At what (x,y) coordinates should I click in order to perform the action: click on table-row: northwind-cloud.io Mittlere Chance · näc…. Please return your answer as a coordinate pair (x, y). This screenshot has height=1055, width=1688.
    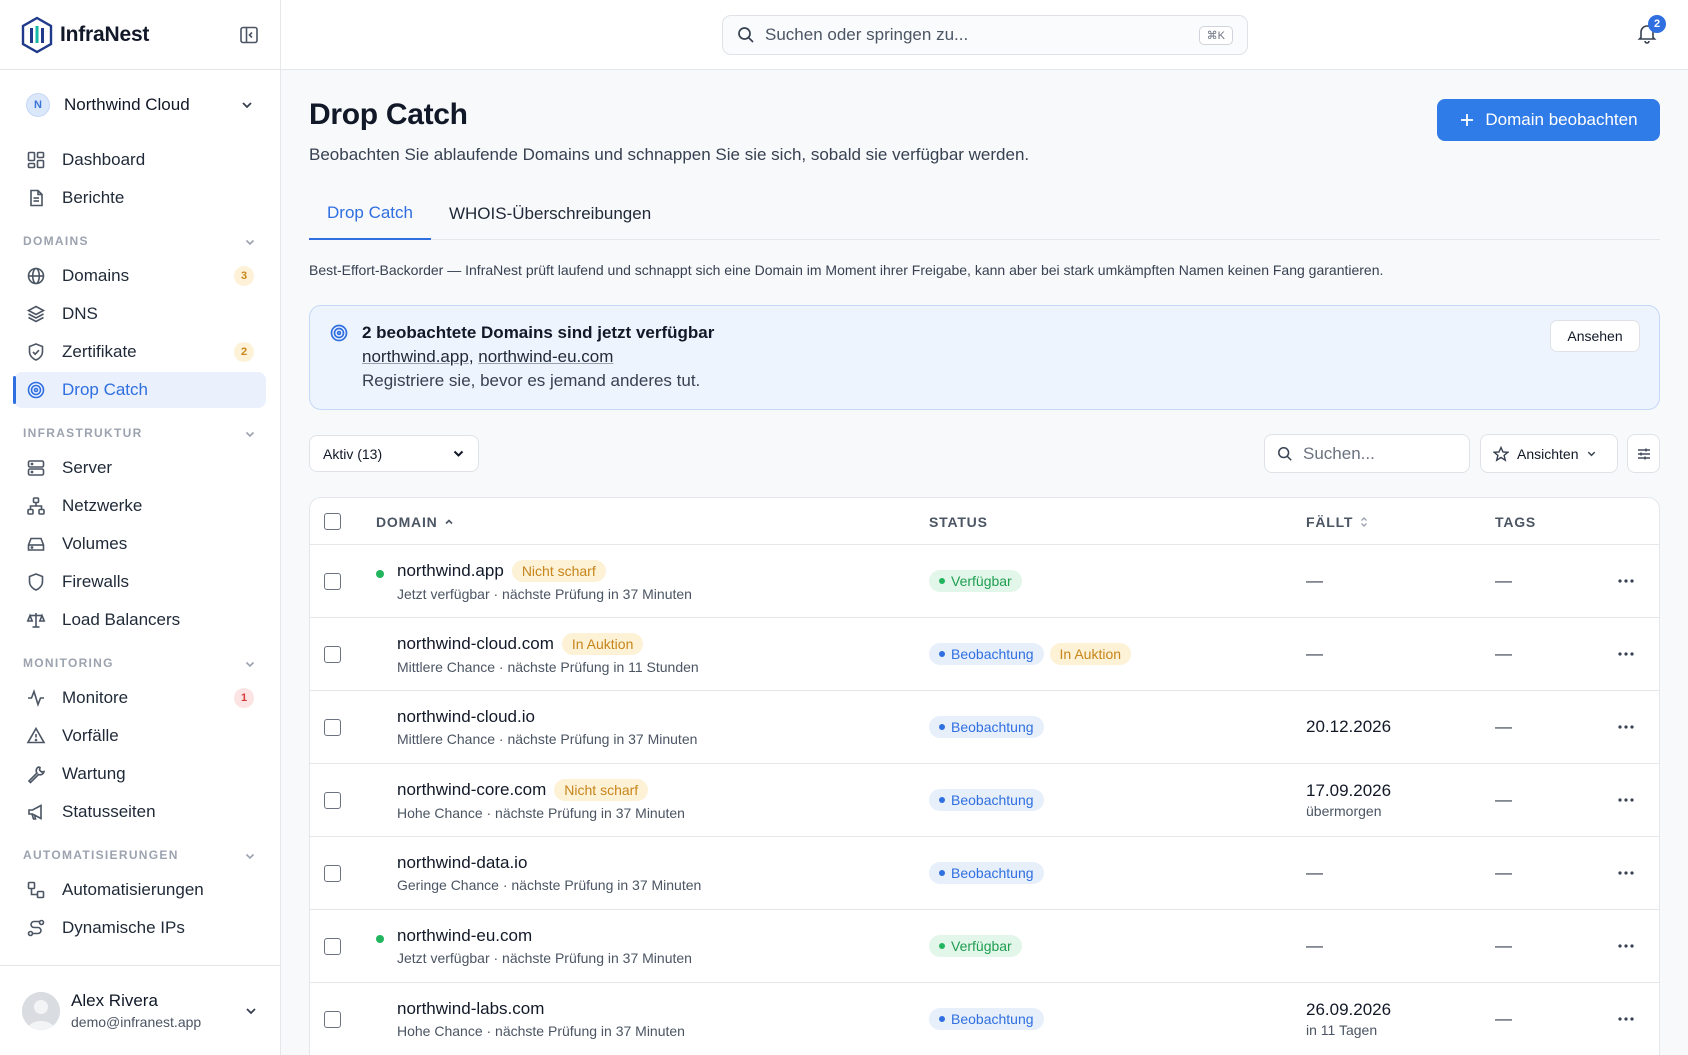
    Looking at the image, I should click on (984, 727).